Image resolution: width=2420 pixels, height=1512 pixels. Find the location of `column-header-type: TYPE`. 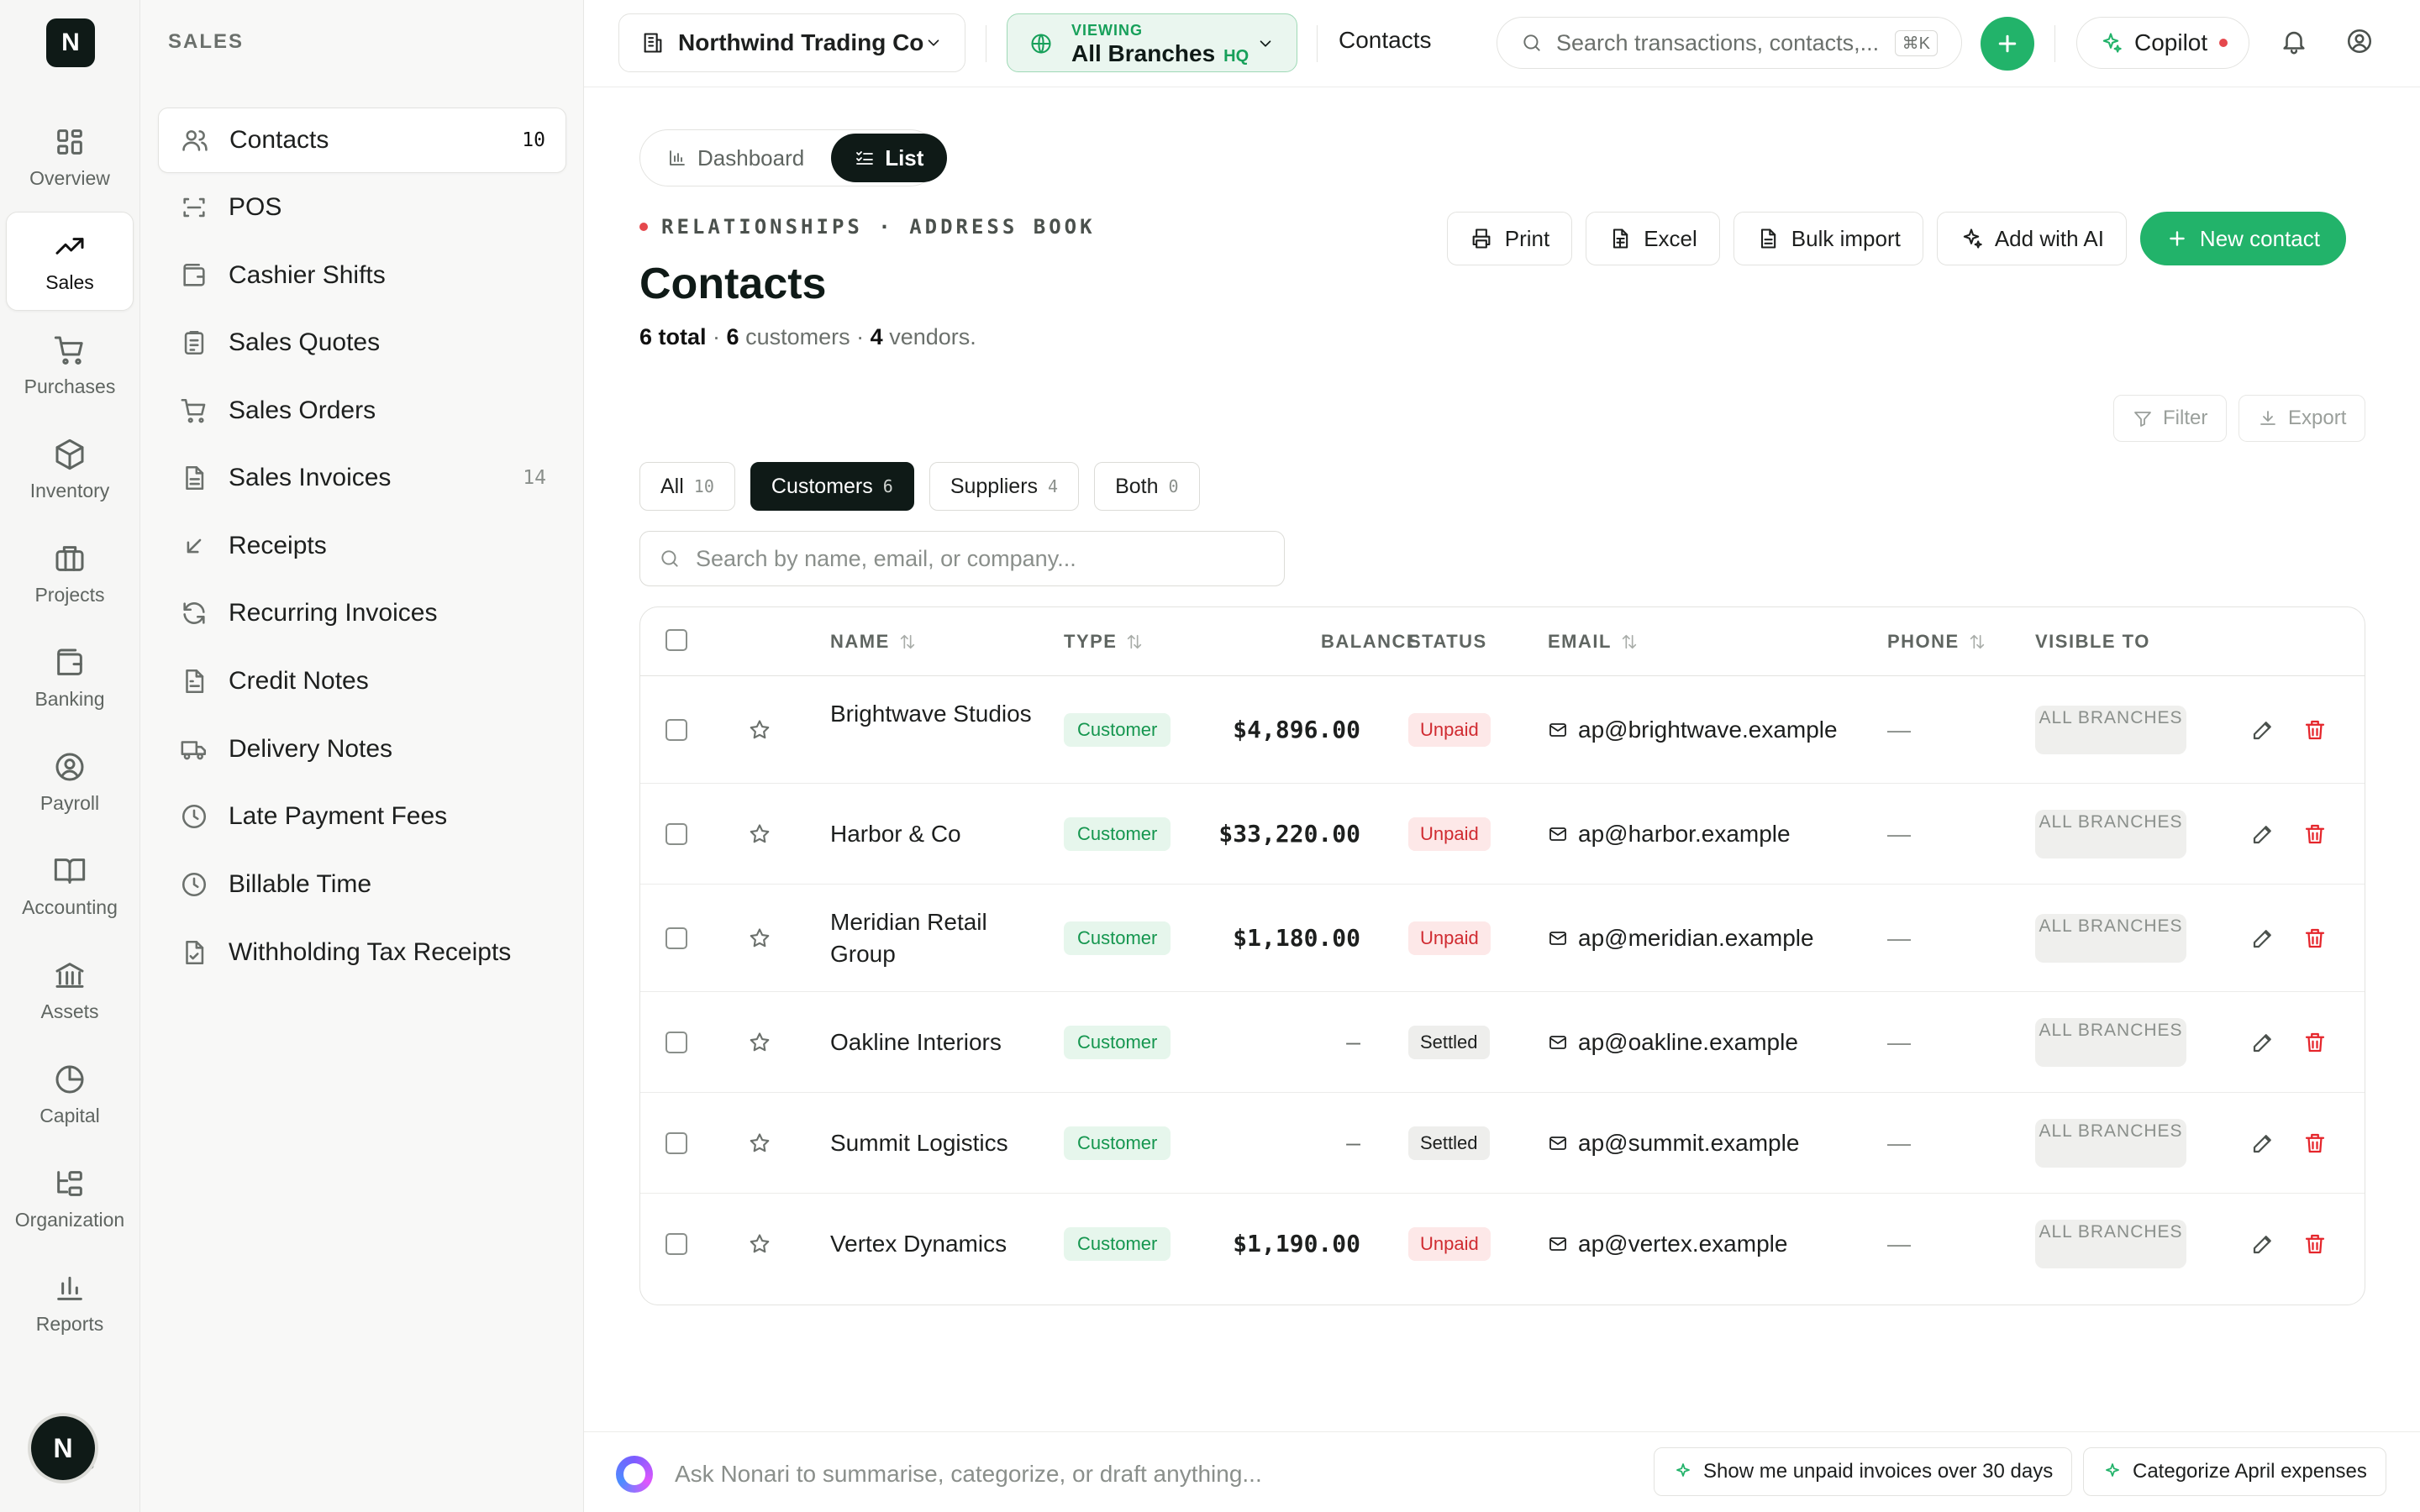

column-header-type: TYPE is located at coordinates (1104, 642).